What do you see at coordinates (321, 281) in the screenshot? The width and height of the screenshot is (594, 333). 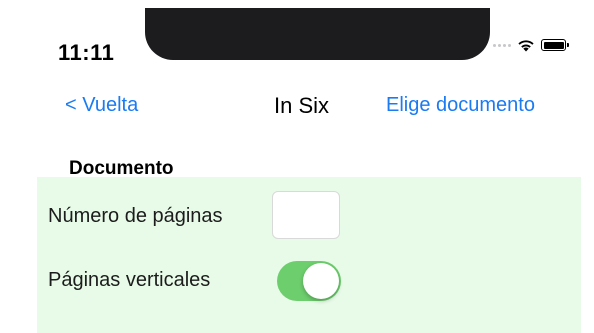 I see `toggle-knob` at bounding box center [321, 281].